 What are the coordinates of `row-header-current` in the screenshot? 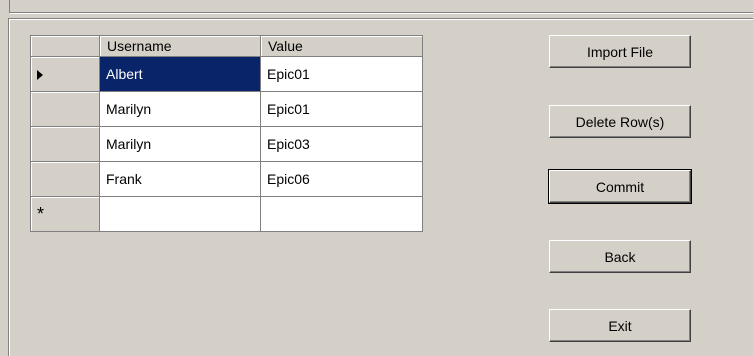 It's located at (65, 74).